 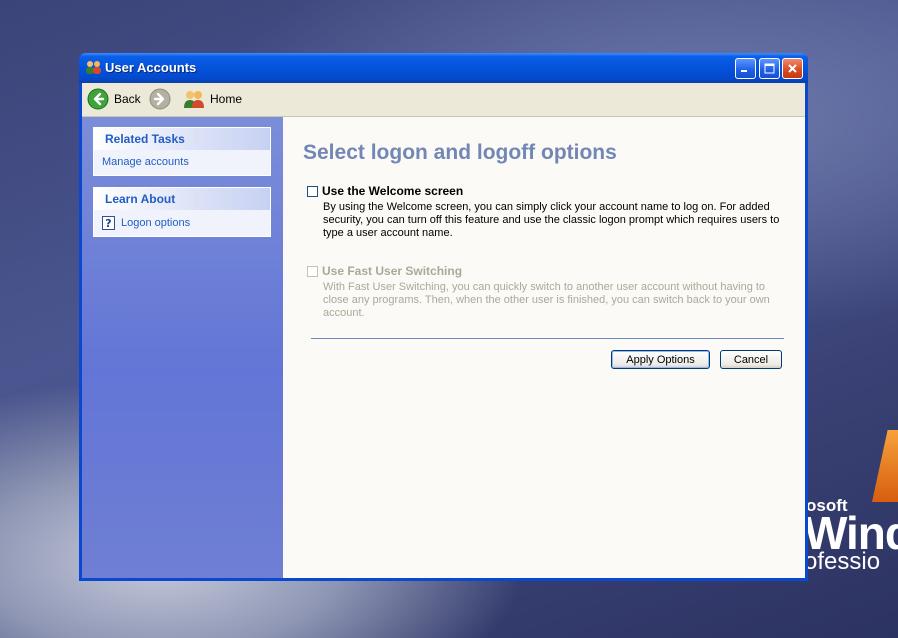 What do you see at coordinates (392, 191) in the screenshot?
I see `welcome-screen-label: Use the Welcome screen` at bounding box center [392, 191].